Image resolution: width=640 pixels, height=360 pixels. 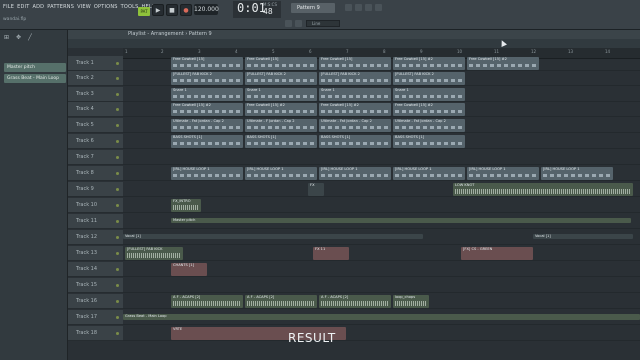 What do you see at coordinates (144, 11) in the screenshot?
I see `pattern-song-toggle: PAT` at bounding box center [144, 11].